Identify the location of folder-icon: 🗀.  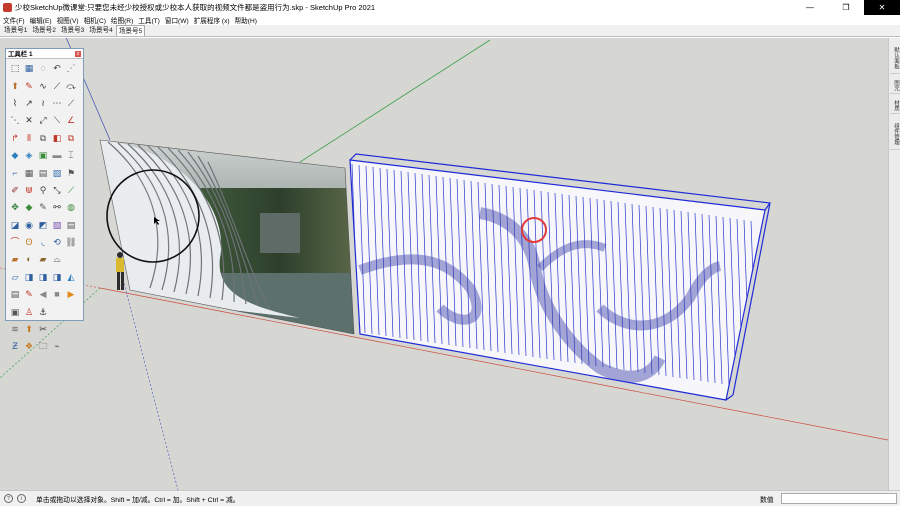
(43, 346).